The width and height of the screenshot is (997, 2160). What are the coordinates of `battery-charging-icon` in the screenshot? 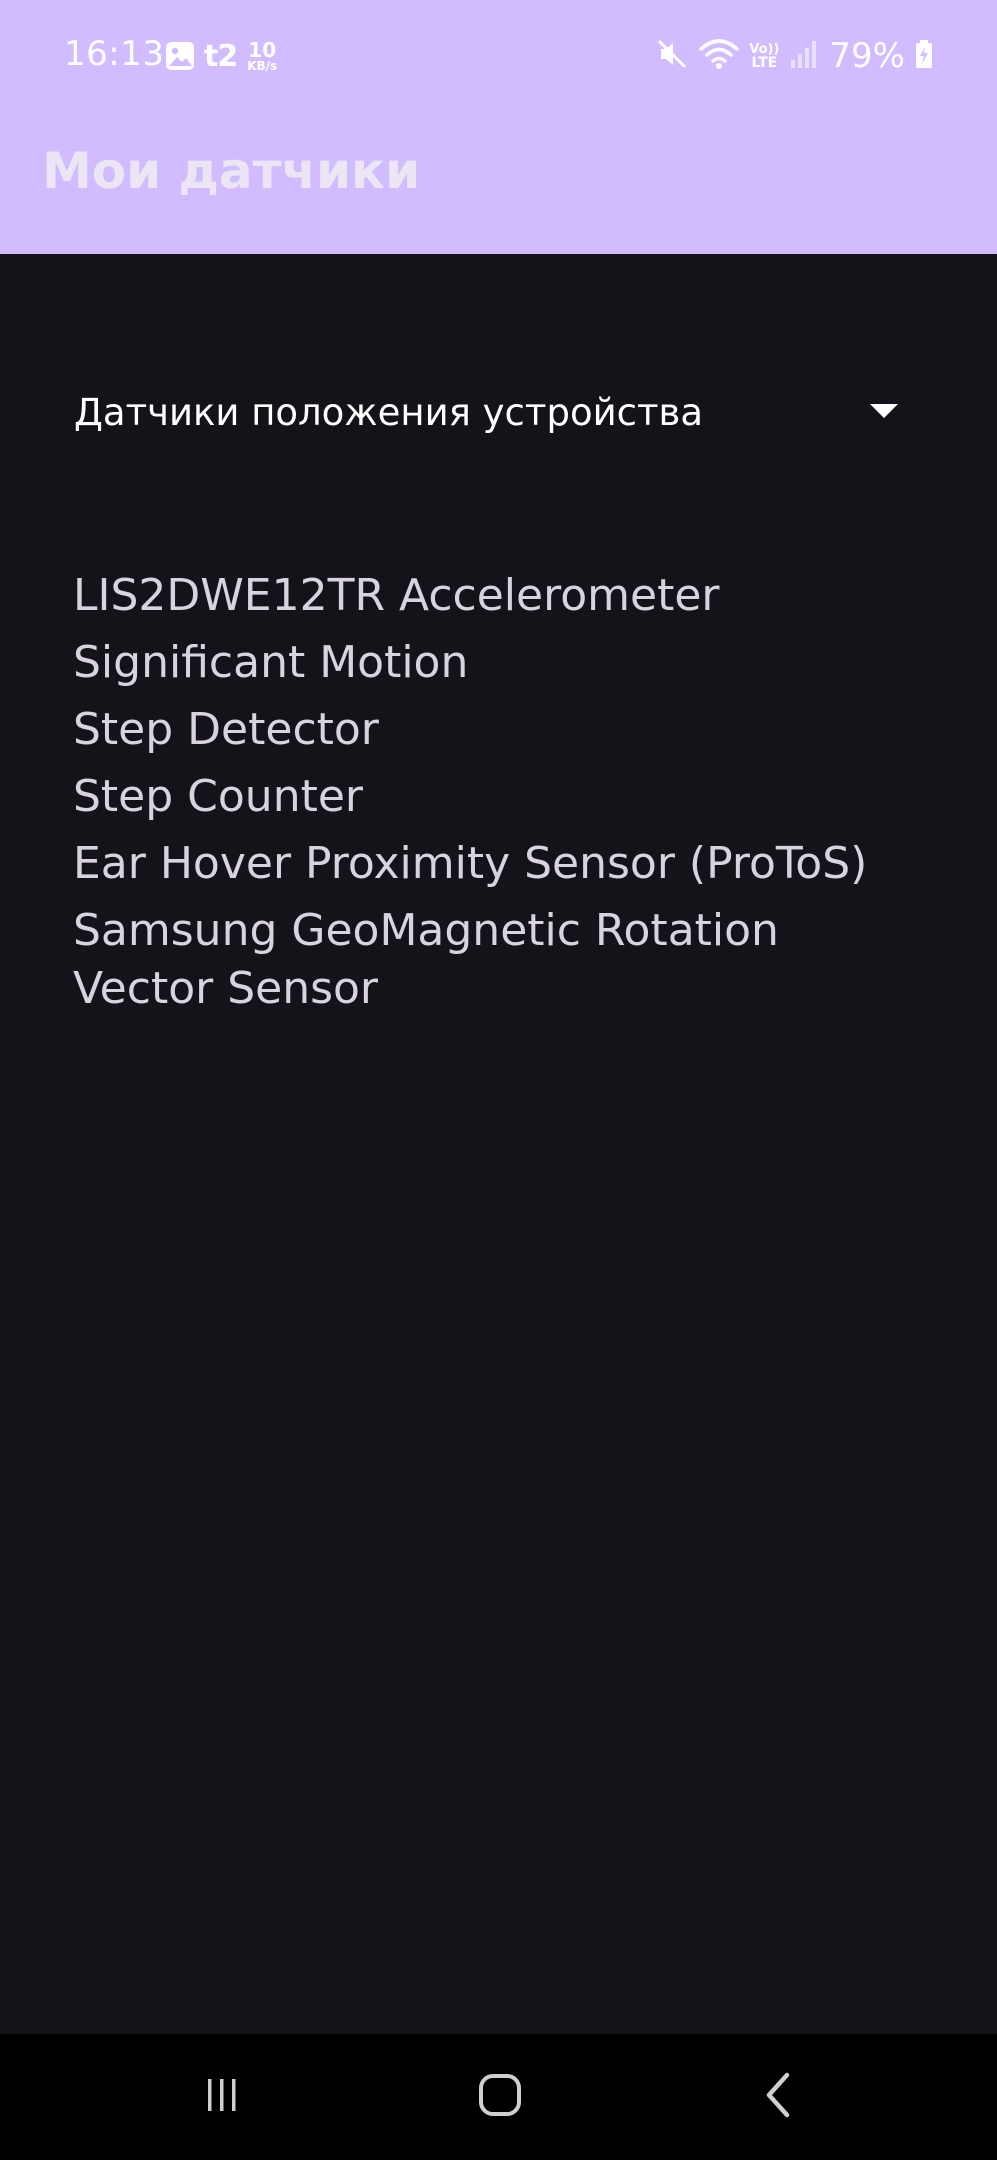 It's located at (924, 56).